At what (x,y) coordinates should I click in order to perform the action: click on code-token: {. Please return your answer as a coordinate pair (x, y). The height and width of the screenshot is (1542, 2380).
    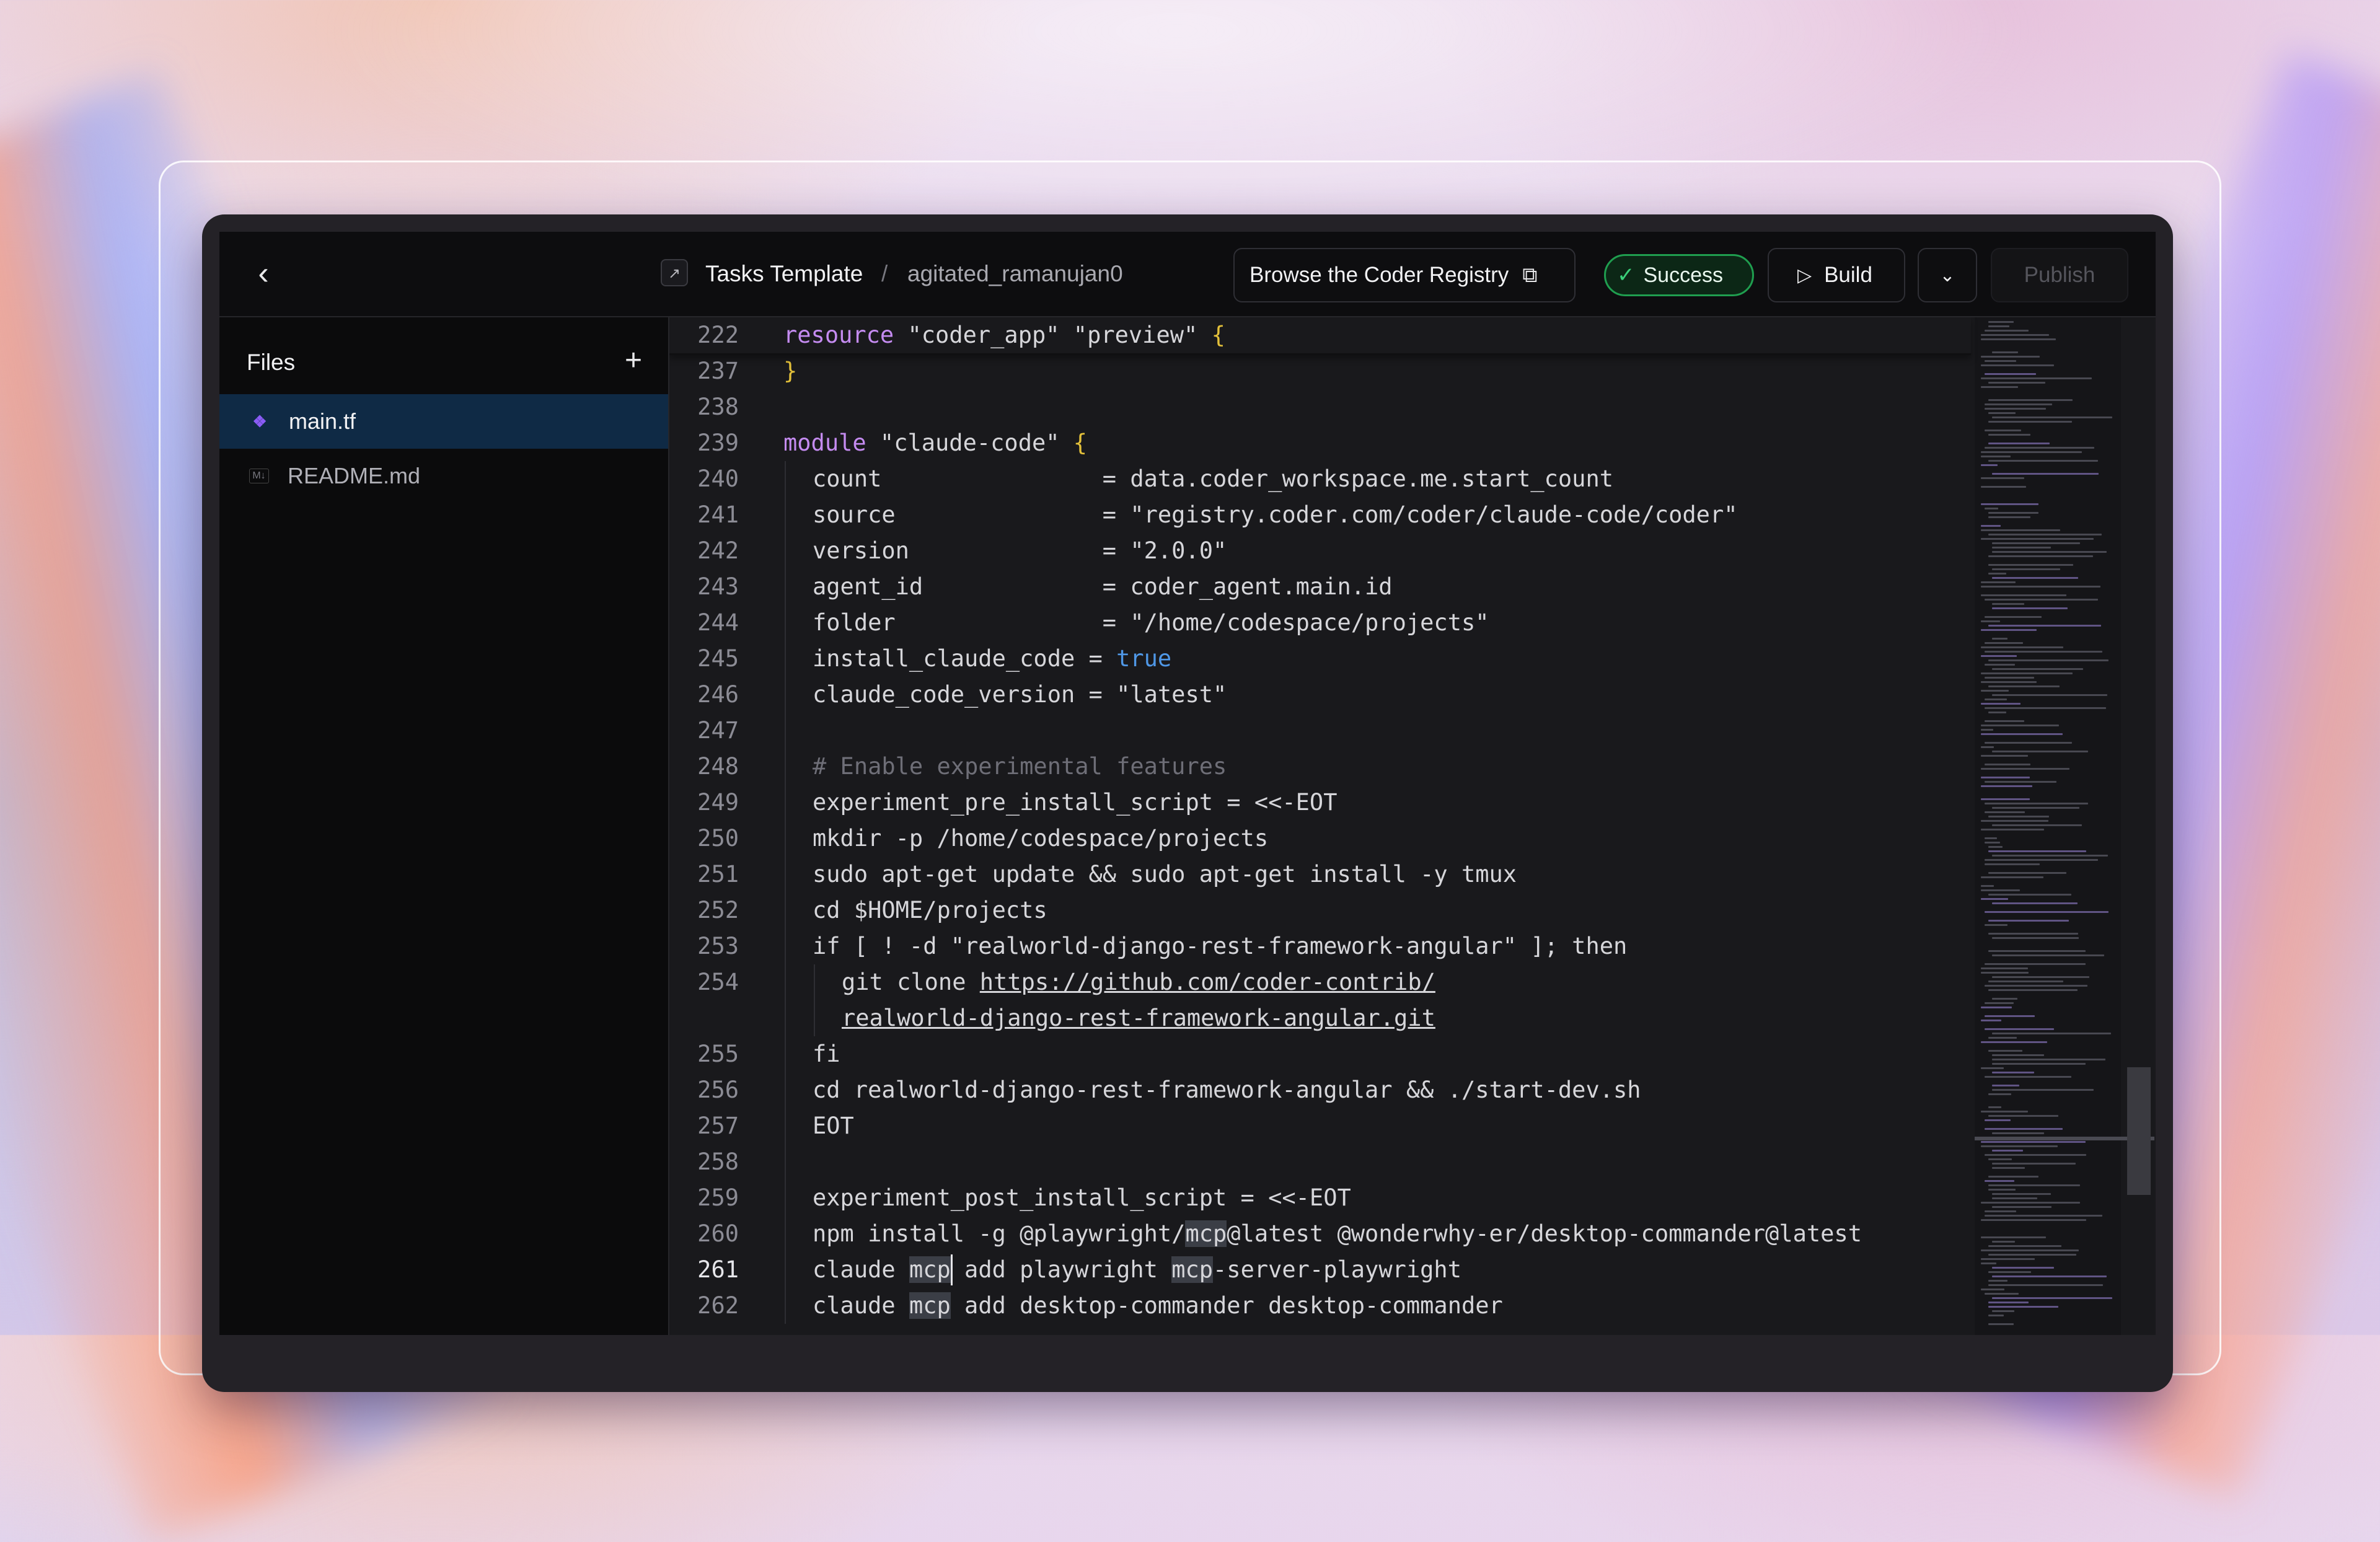
    Looking at the image, I should click on (1218, 335).